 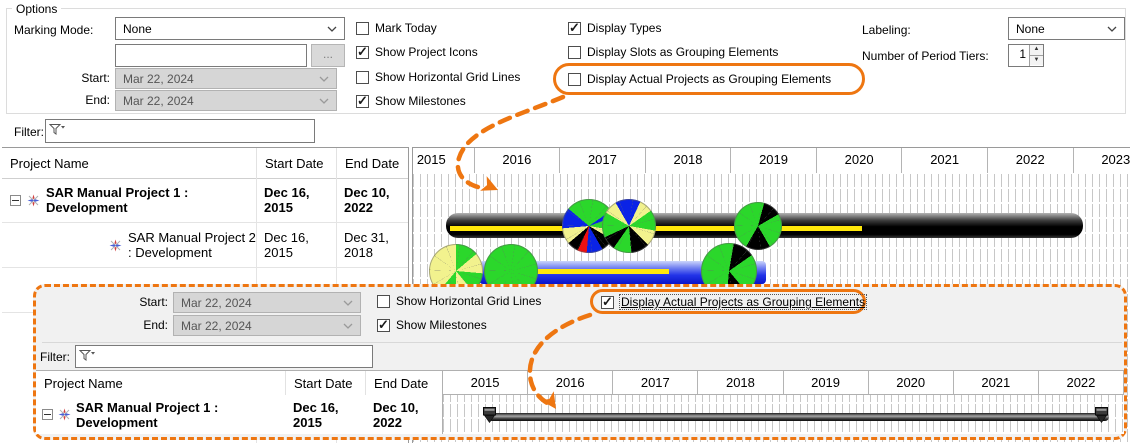 What do you see at coordinates (158, 78) in the screenshot?
I see `start-date-value: Mar 22, 2024` at bounding box center [158, 78].